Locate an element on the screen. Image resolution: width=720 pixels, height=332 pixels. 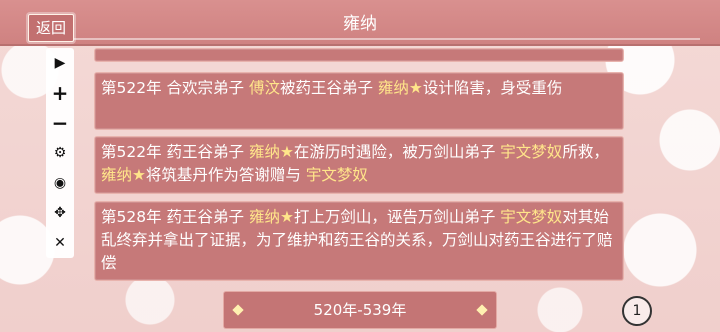
side-toolbar: ▶ + − ⚙ ◉ ✥ ✕ is located at coordinates (60, 153).